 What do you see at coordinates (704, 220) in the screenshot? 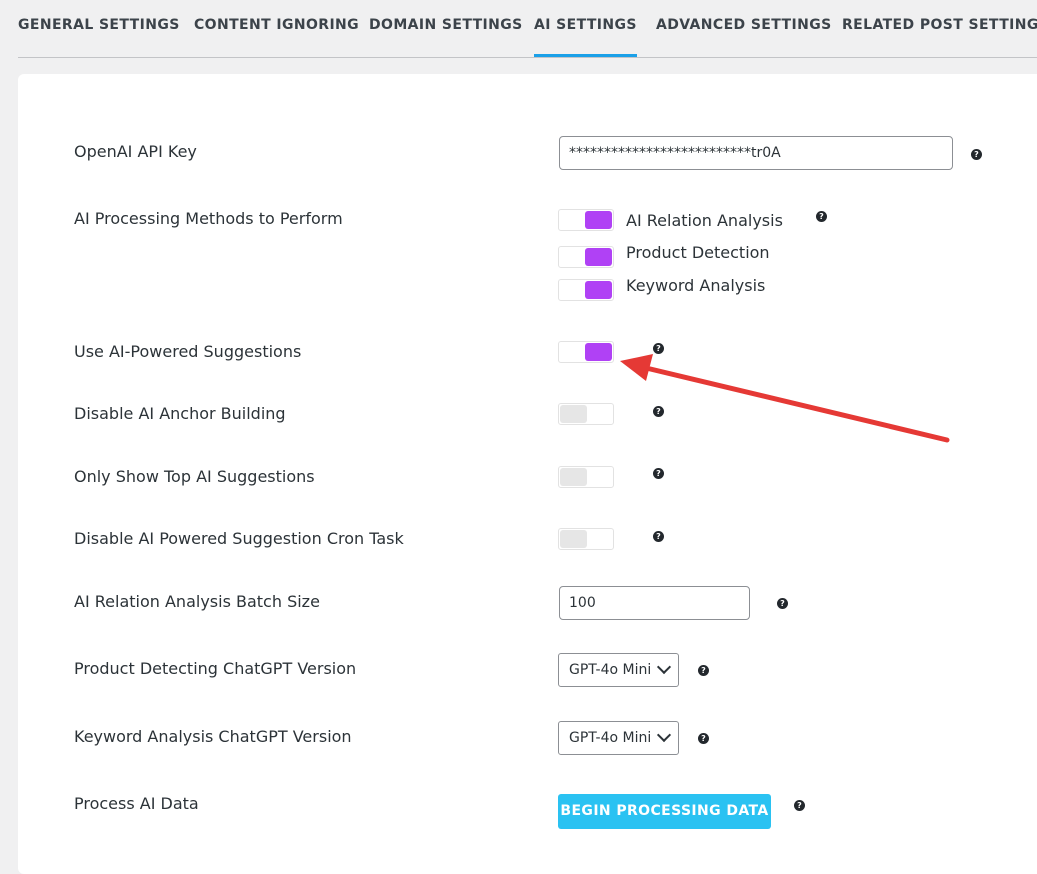
I see `option-label-ai-relation-analysis: AI Relation Analysis` at bounding box center [704, 220].